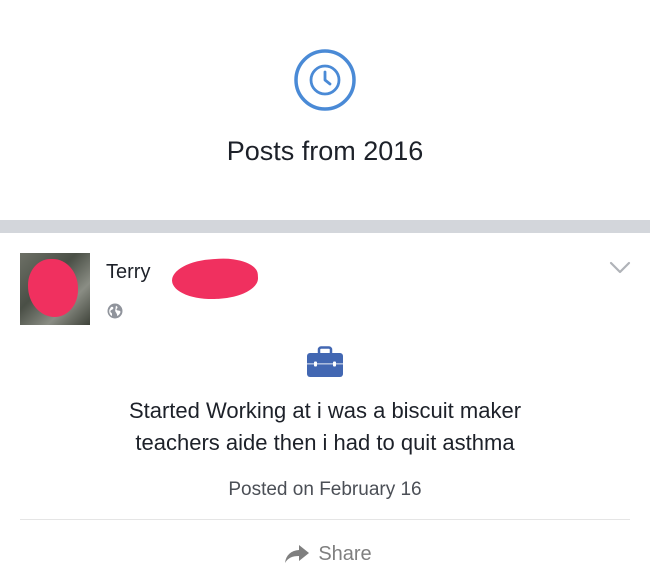  I want to click on author-name: Terry, so click(128, 272).